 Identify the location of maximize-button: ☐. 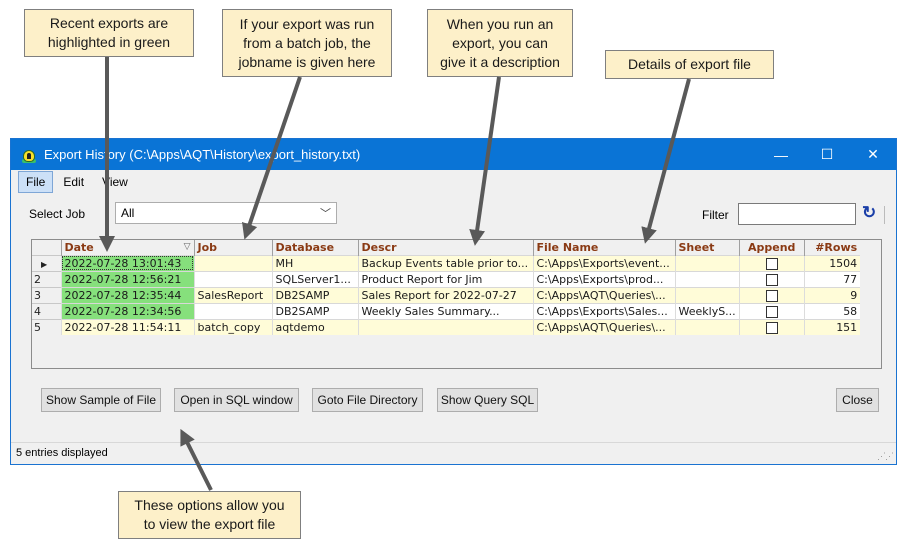
(827, 154).